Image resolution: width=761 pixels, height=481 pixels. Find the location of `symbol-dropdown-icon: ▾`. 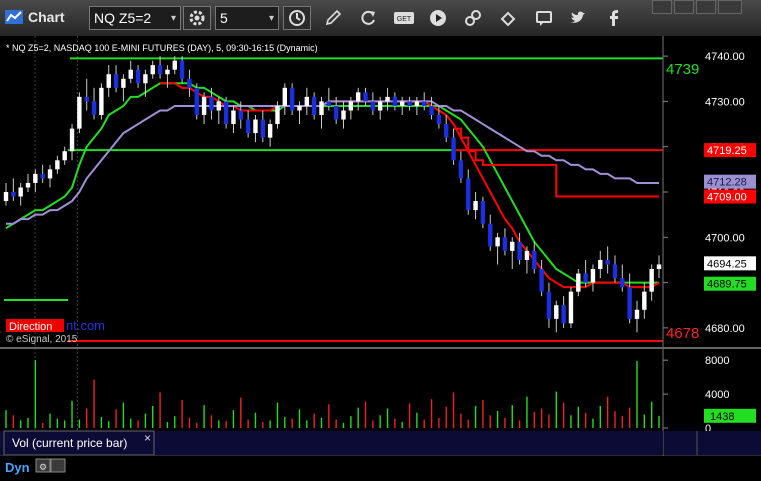

symbol-dropdown-icon: ▾ is located at coordinates (173, 18).